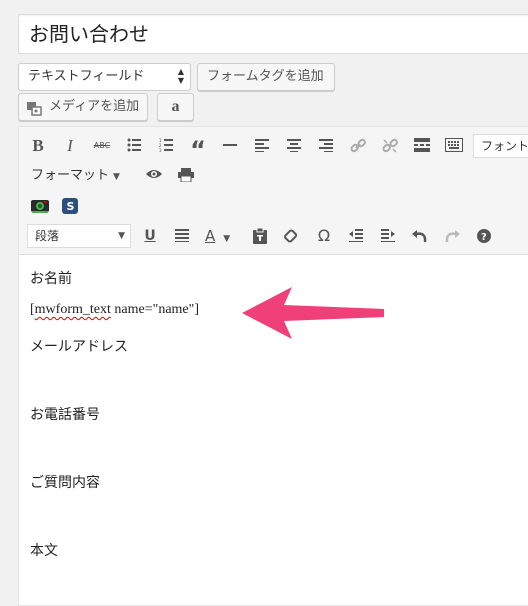  What do you see at coordinates (155, 309) in the screenshot?
I see `shortcode-attrs: name="name"]` at bounding box center [155, 309].